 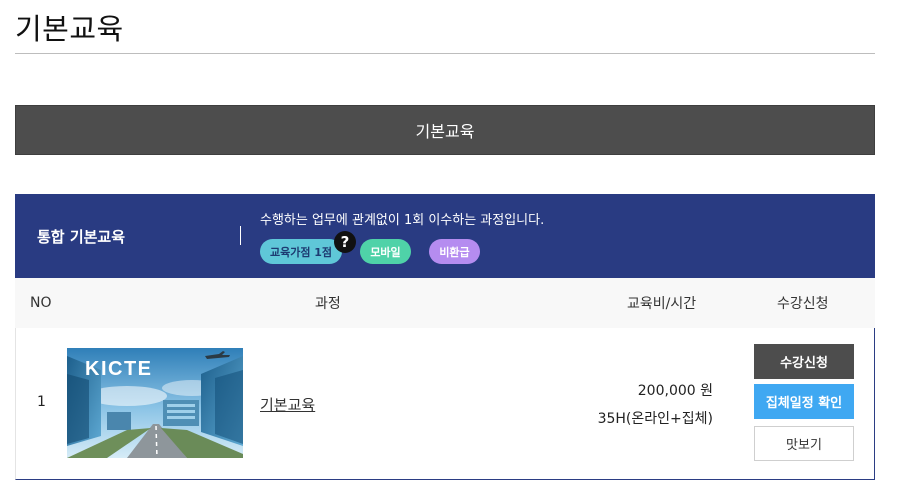 What do you see at coordinates (41, 303) in the screenshot?
I see `col-header-no: NO` at bounding box center [41, 303].